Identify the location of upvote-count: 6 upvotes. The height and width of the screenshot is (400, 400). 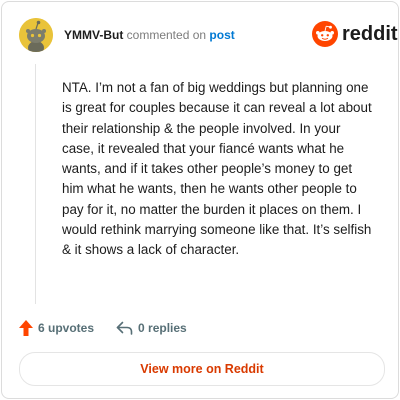
(66, 328).